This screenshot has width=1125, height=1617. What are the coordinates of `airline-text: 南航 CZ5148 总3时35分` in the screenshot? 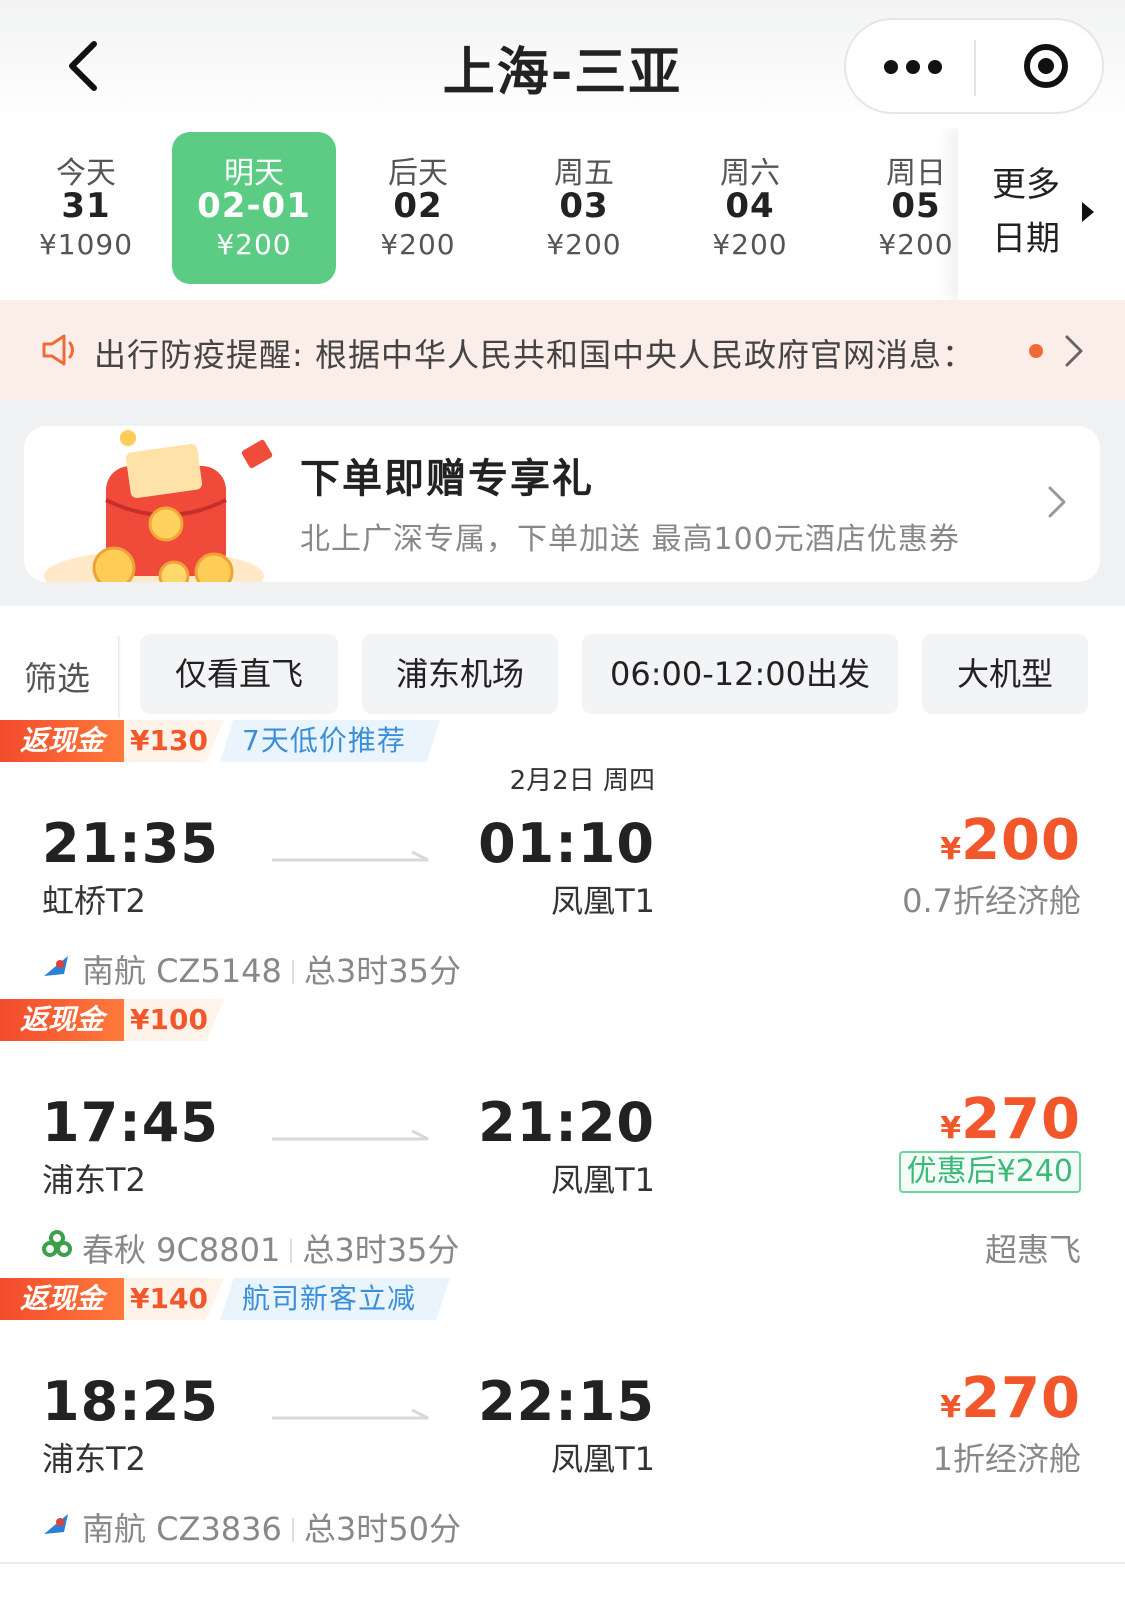 It's located at (271, 969).